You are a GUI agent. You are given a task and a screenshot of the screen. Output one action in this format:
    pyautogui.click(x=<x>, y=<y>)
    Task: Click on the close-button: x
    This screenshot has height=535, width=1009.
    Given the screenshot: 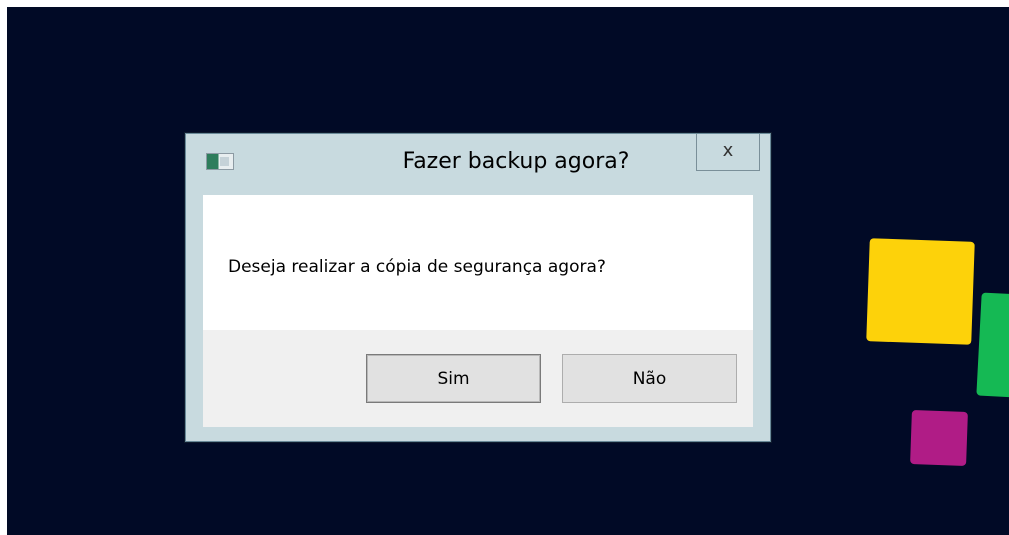 What is the action you would take?
    pyautogui.click(x=728, y=152)
    